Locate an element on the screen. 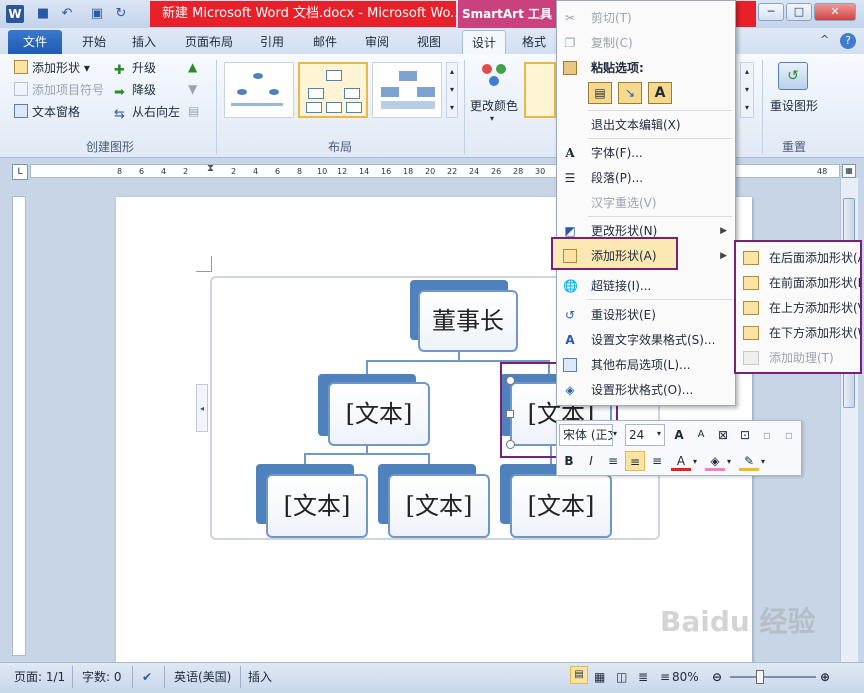 This screenshot has height=693, width=864. tab-mailings: 邮件 is located at coordinates (325, 42).